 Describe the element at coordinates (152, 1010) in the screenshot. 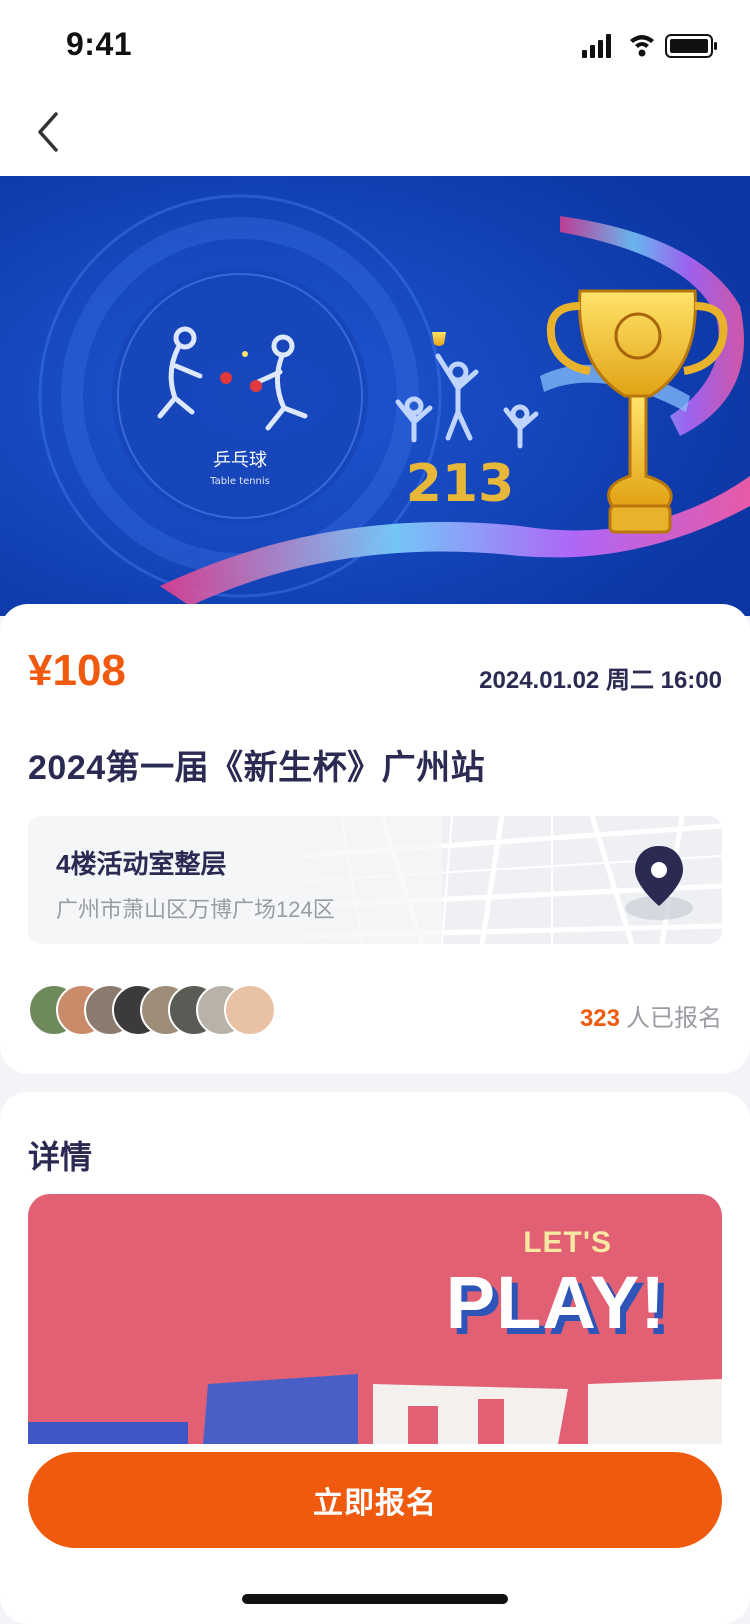

I see `participant-avatars` at that location.